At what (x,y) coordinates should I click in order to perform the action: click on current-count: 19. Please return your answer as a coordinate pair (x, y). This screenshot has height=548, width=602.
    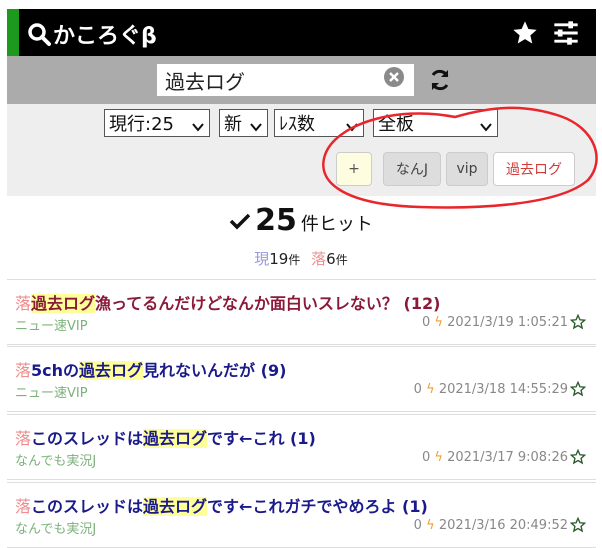
    Looking at the image, I should click on (279, 259).